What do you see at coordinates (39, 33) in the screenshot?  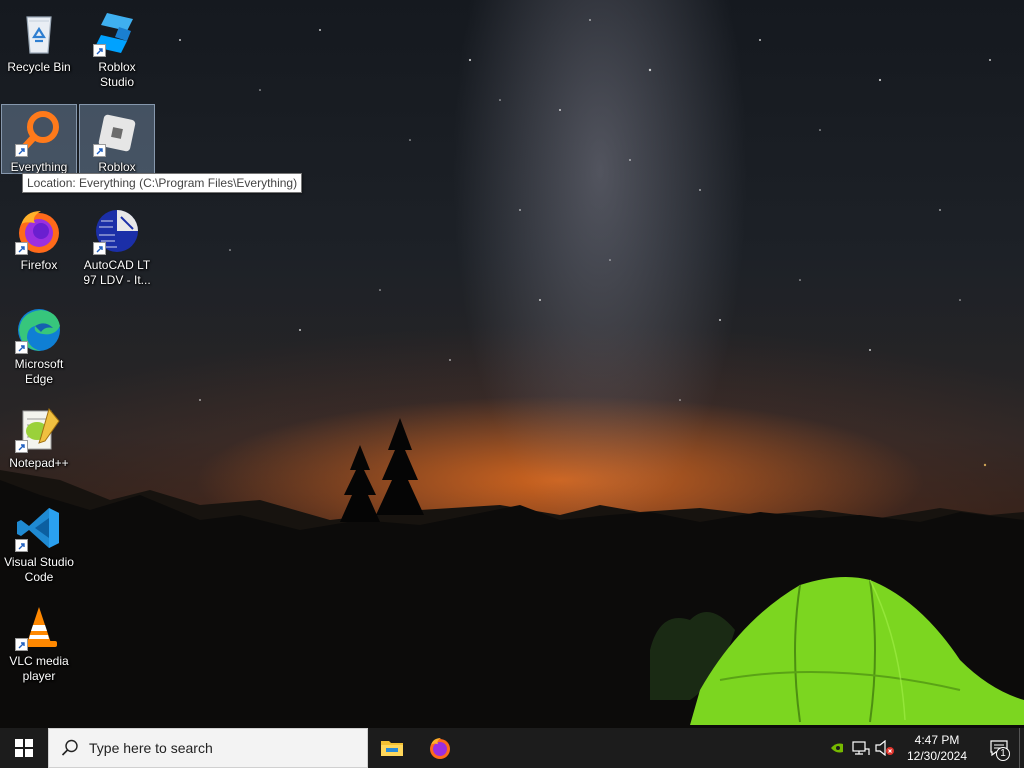 I see `recycle-bin-icon` at bounding box center [39, 33].